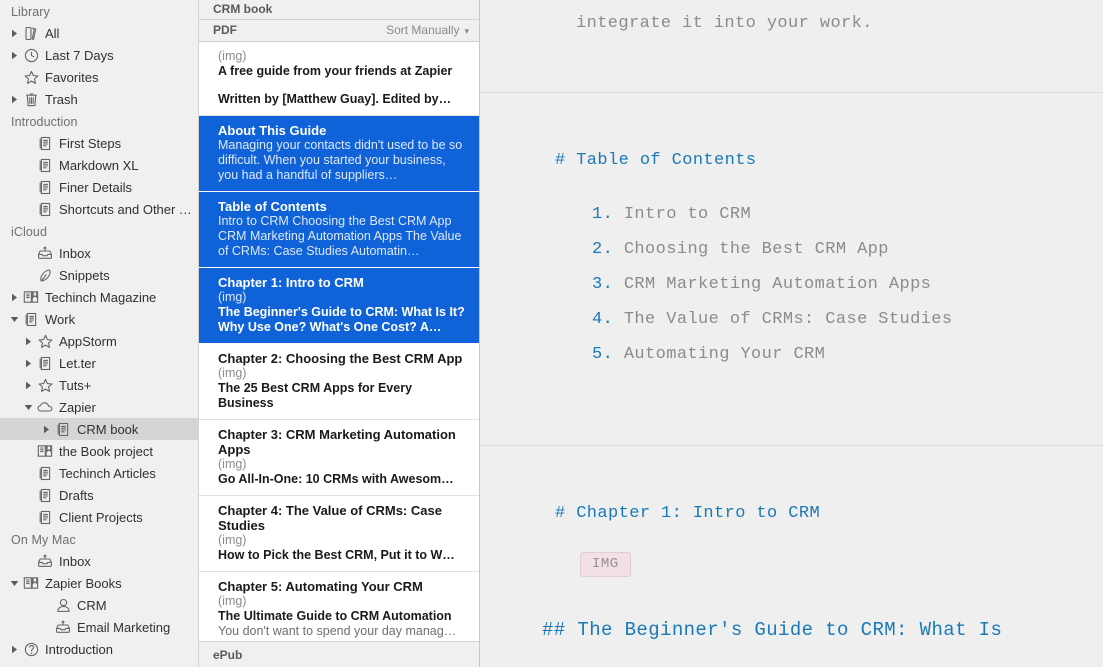  I want to click on sidebar-item-label: Tuts+, so click(75, 385).